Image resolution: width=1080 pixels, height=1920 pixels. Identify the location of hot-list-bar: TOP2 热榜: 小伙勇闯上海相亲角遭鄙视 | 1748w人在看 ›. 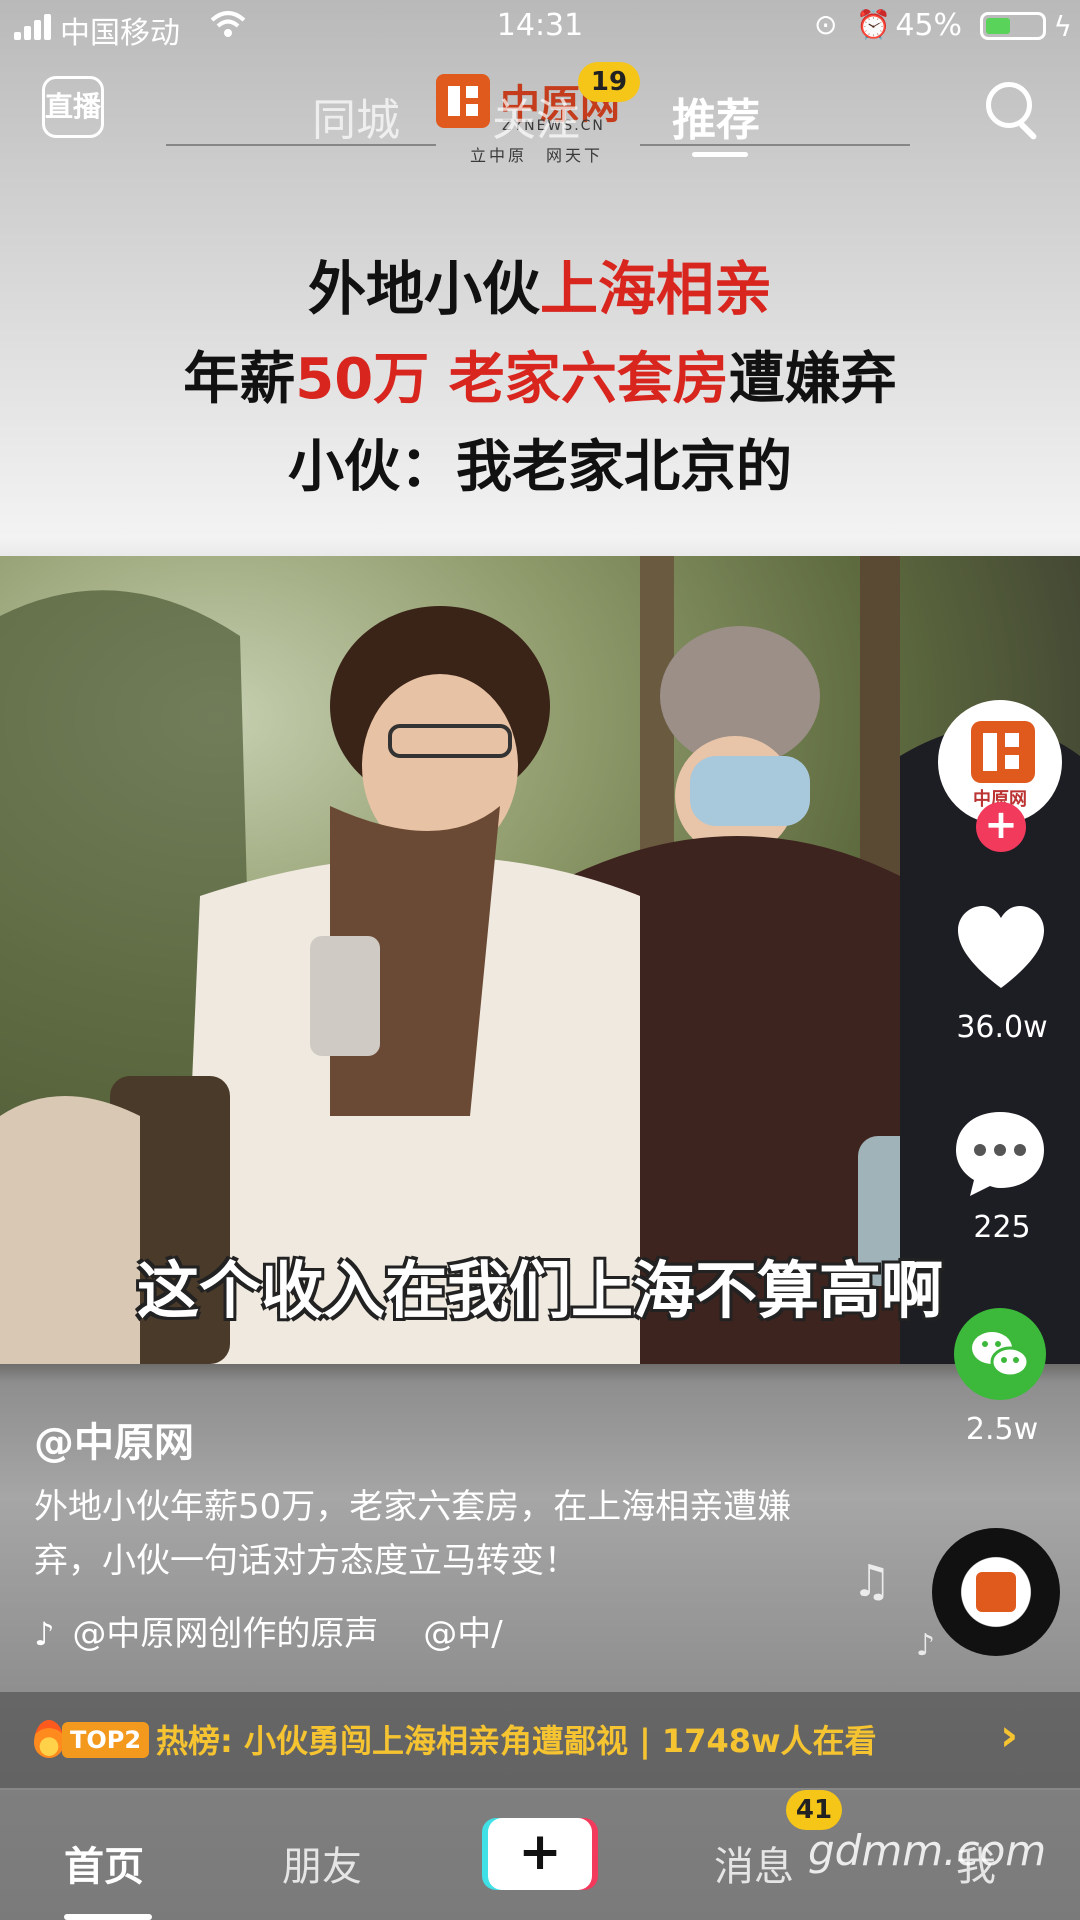
(540, 1740).